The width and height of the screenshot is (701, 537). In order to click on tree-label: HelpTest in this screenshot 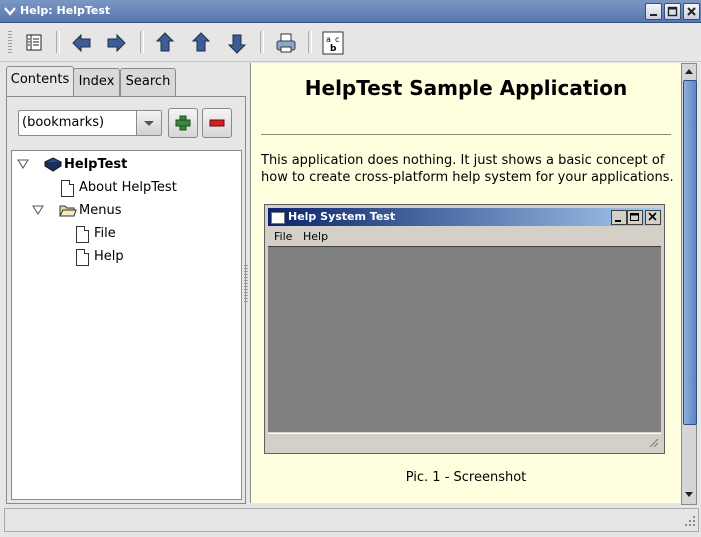, I will do `click(96, 164)`.